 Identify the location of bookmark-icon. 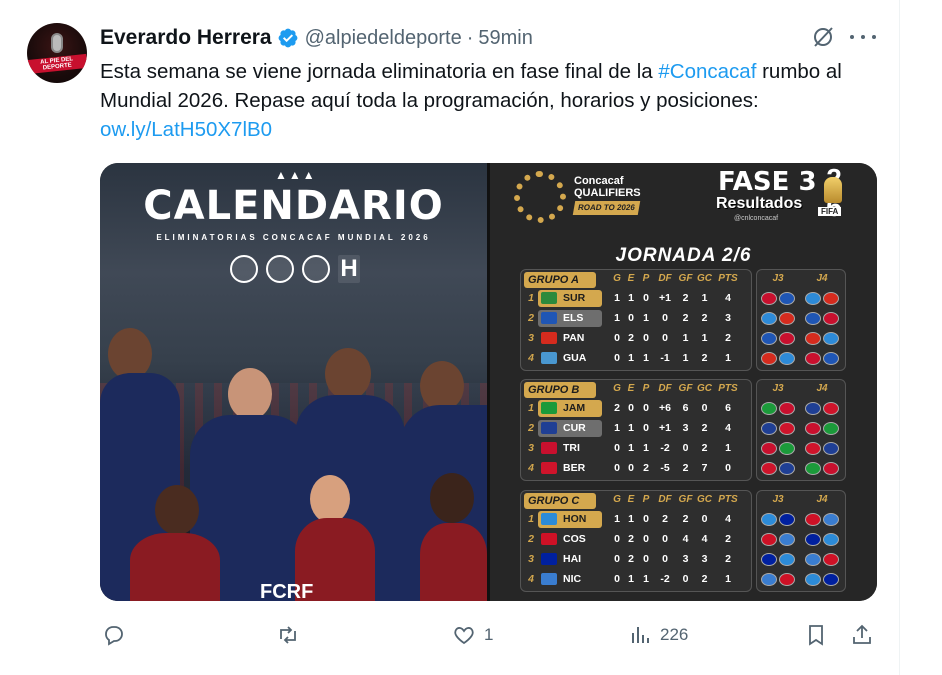
(816, 635).